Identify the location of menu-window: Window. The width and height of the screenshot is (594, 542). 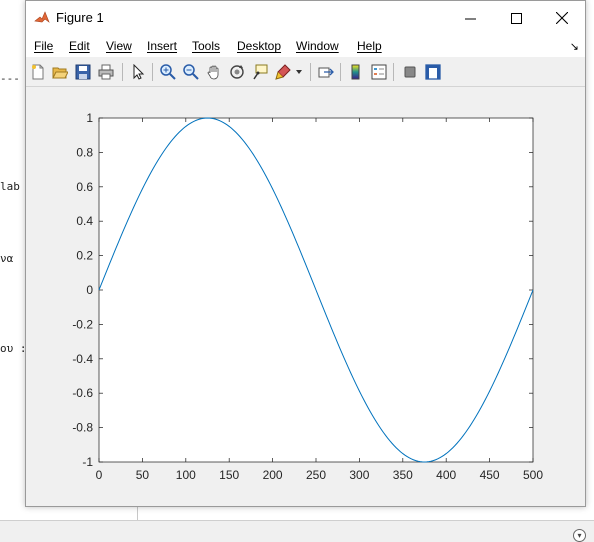
(317, 46).